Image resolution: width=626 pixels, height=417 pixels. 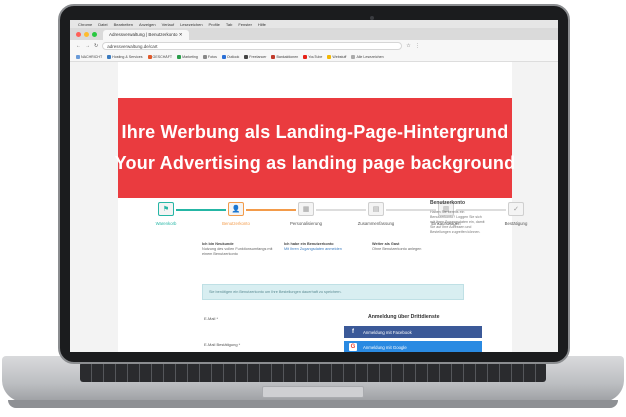 I want to click on reload-icon: ↻, so click(x=96, y=46).